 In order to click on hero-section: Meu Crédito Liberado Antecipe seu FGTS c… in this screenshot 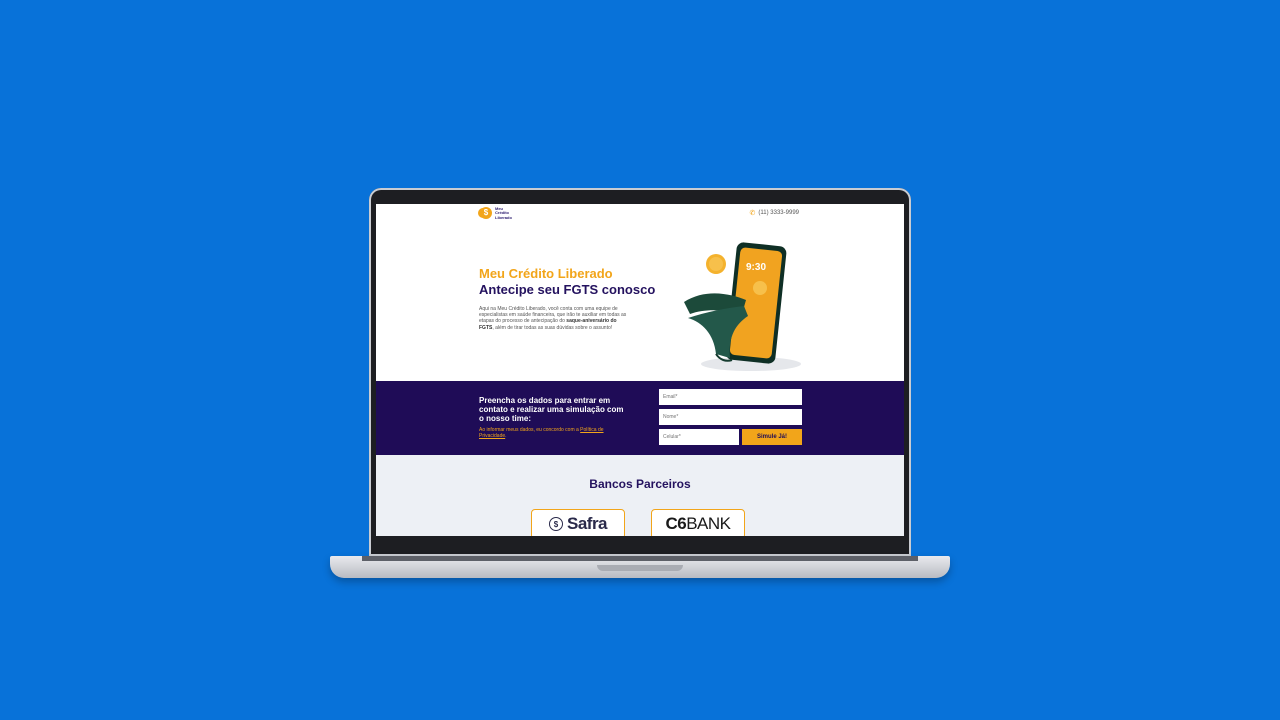, I will do `click(640, 301)`.